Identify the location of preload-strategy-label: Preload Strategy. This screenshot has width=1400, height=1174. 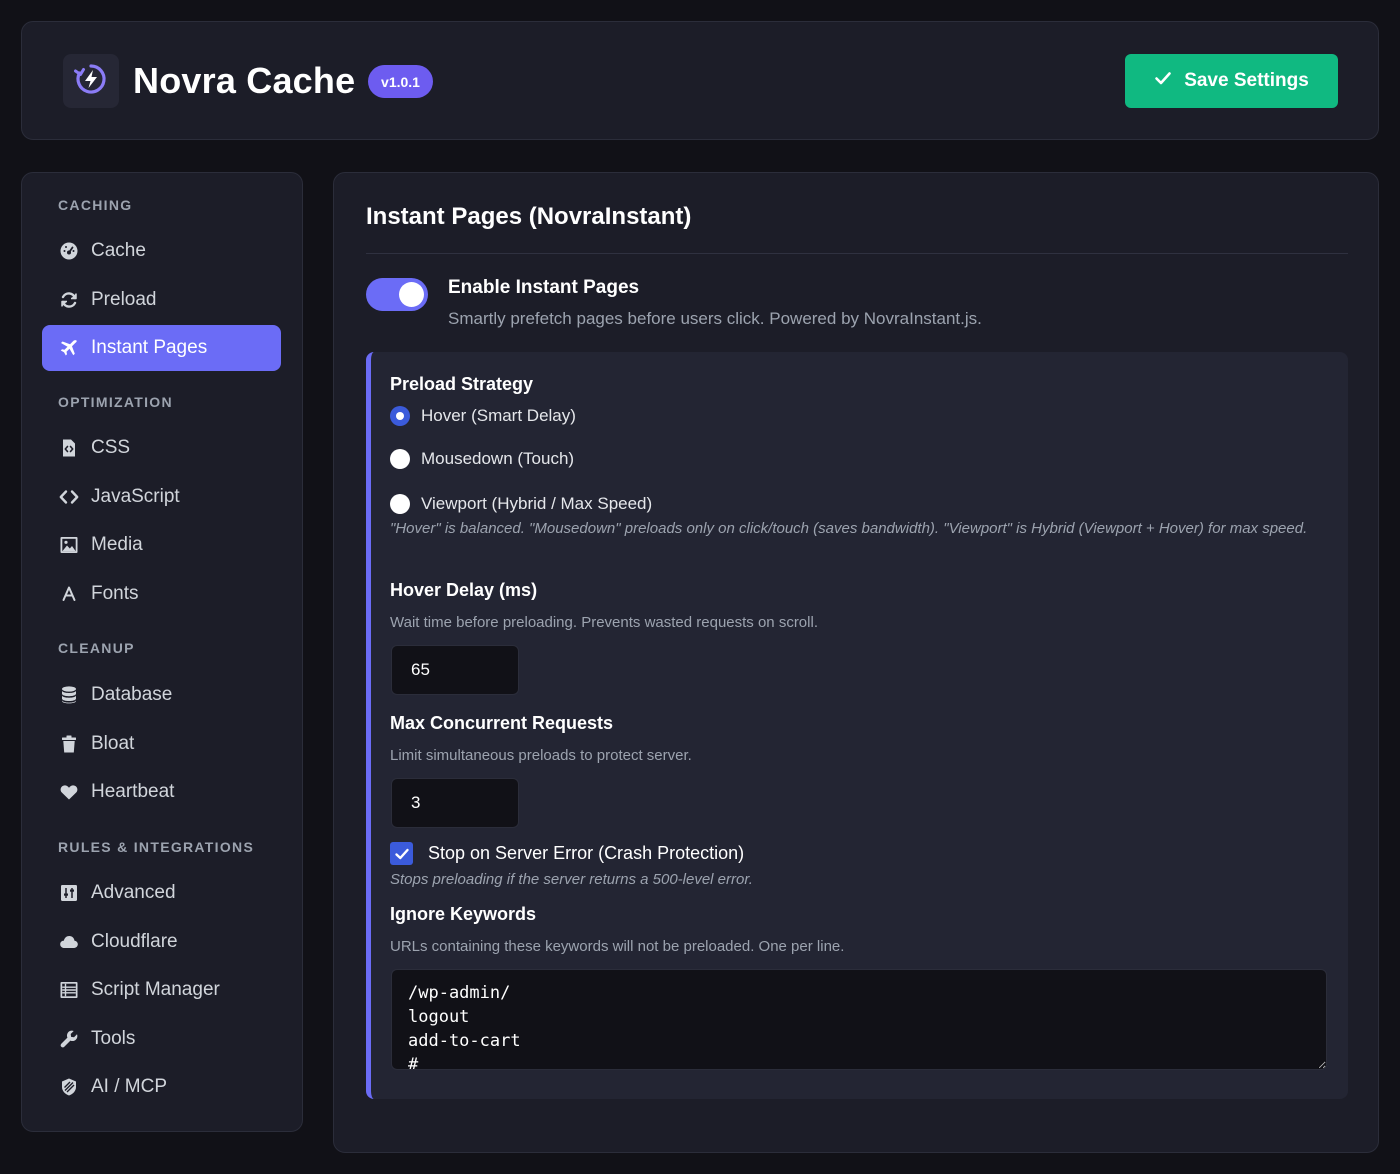
(462, 384).